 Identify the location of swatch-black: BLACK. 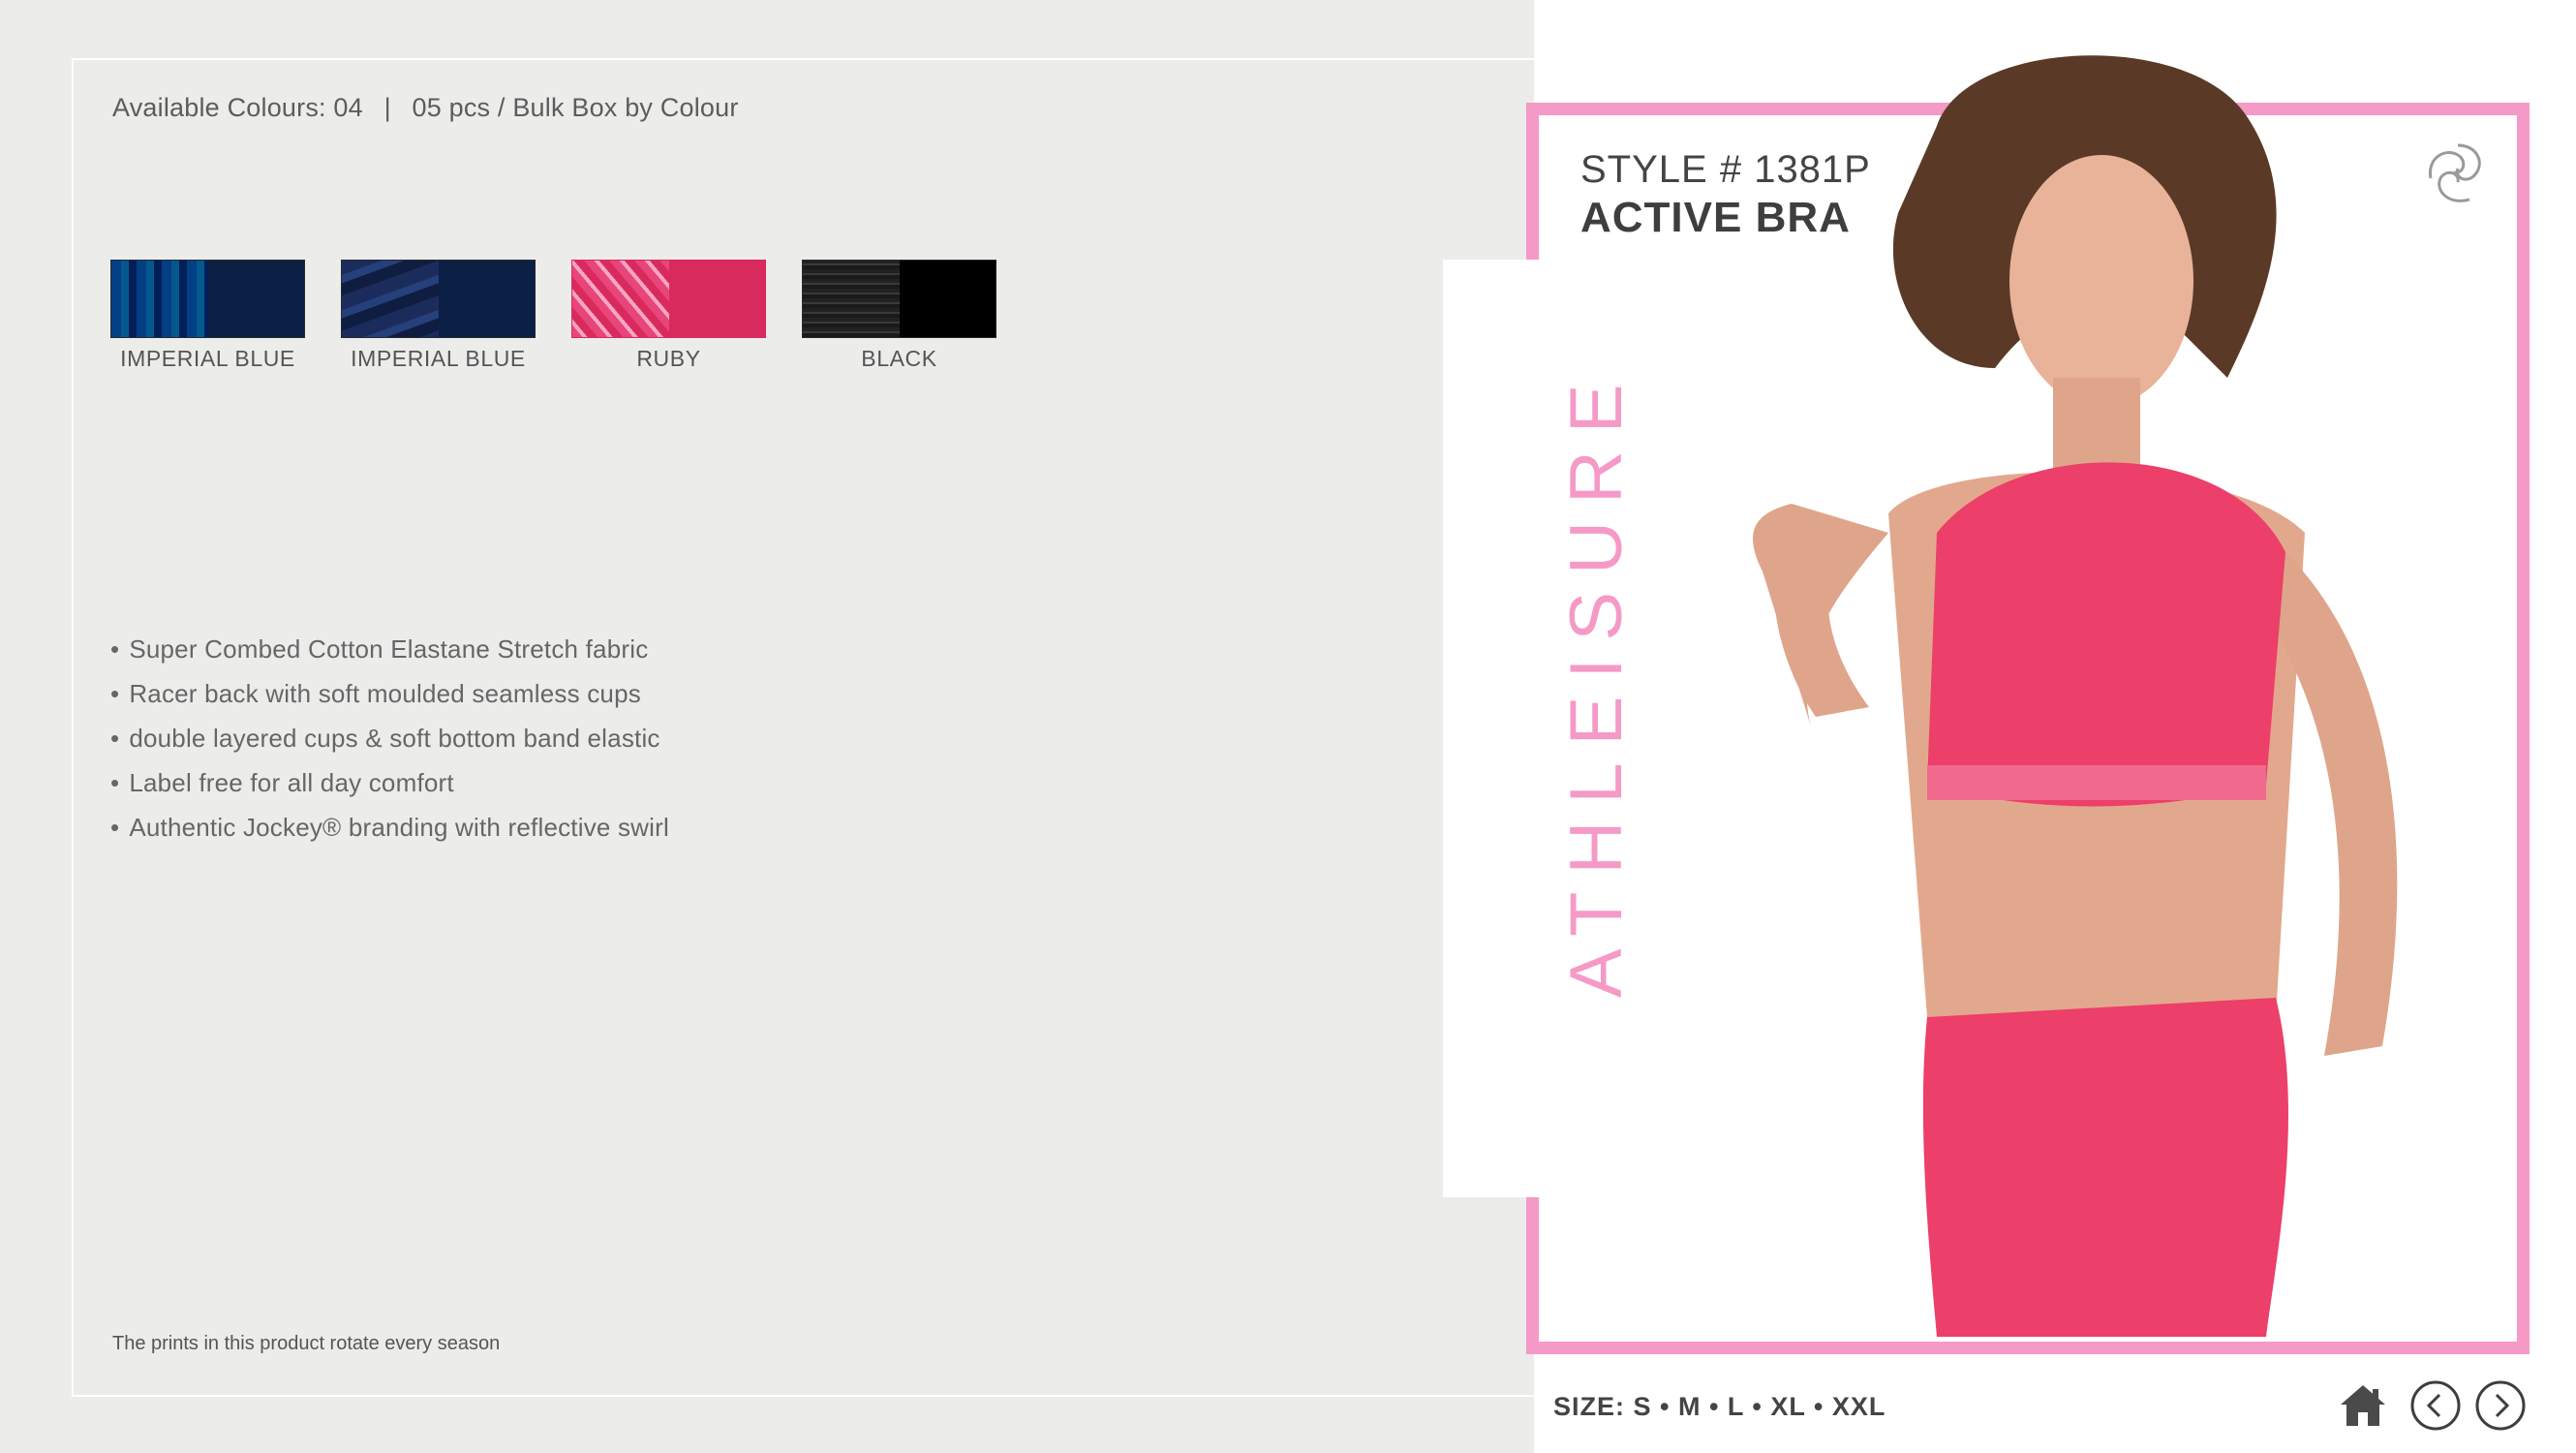
(899, 316).